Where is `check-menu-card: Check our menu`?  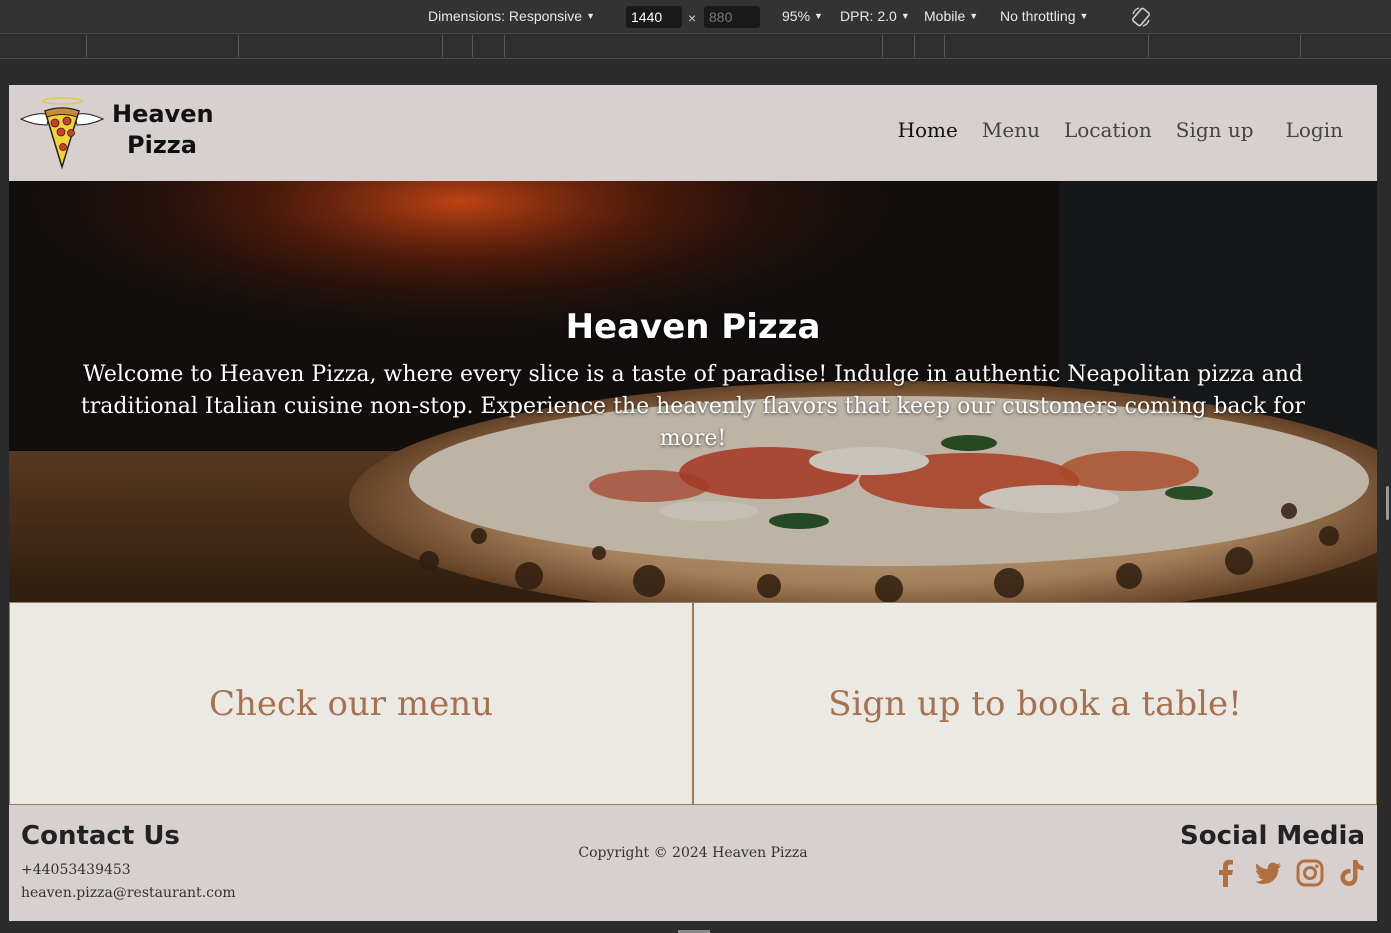
check-menu-card: Check our menu is located at coordinates (351, 703).